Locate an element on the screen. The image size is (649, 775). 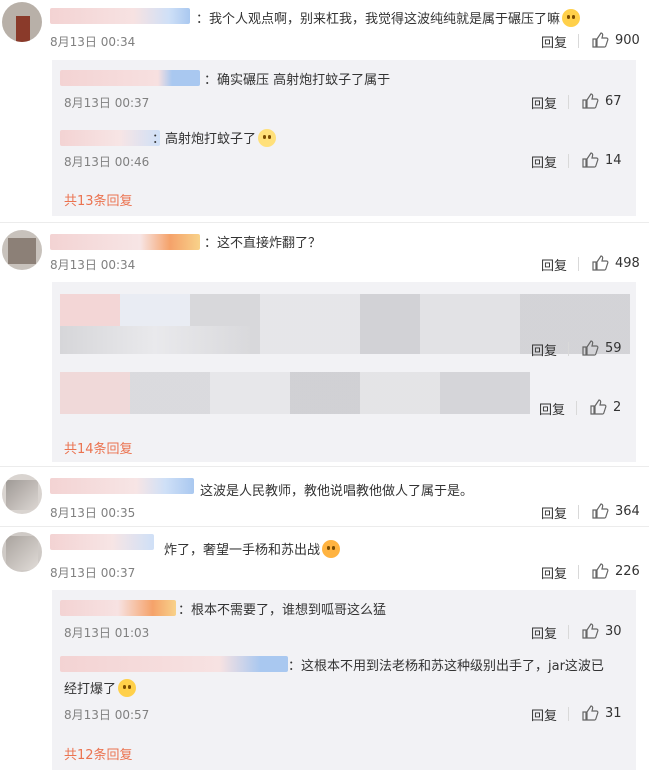
more-replies-link: 共13条回复 is located at coordinates (98, 199).